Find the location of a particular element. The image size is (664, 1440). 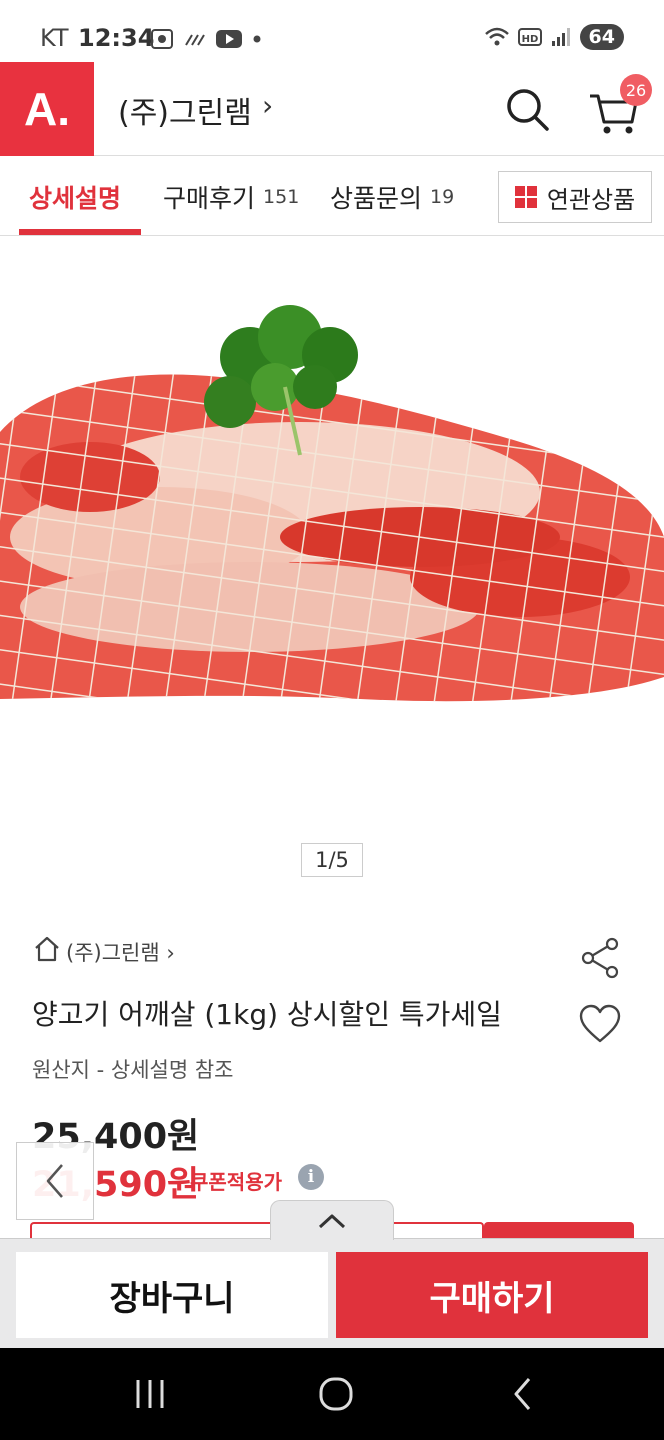

dashed-lines-icon is located at coordinates (195, 40).